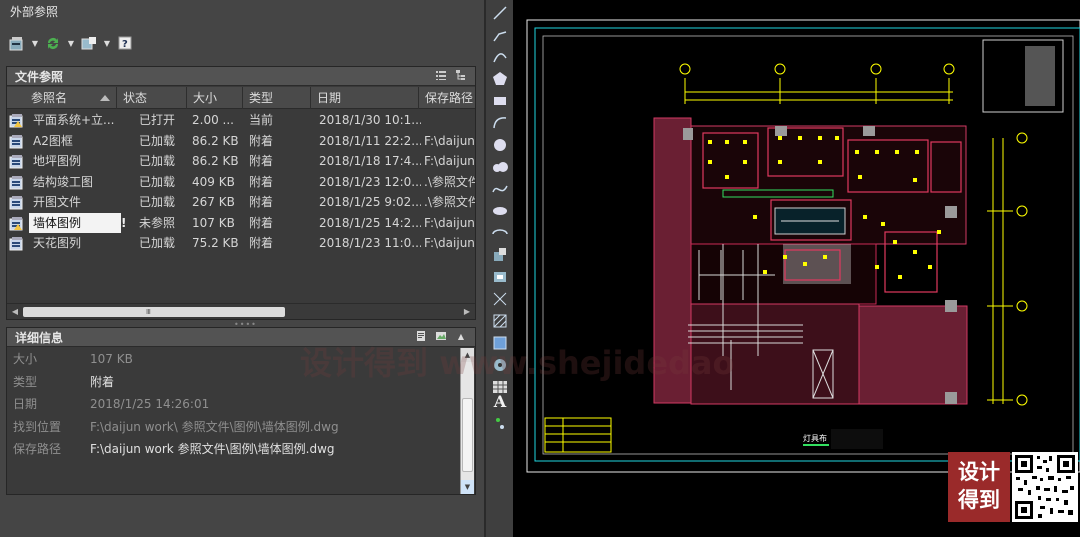 This screenshot has height=537, width=1080. What do you see at coordinates (25, 359) in the screenshot?
I see `detail-label: 大小` at bounding box center [25, 359].